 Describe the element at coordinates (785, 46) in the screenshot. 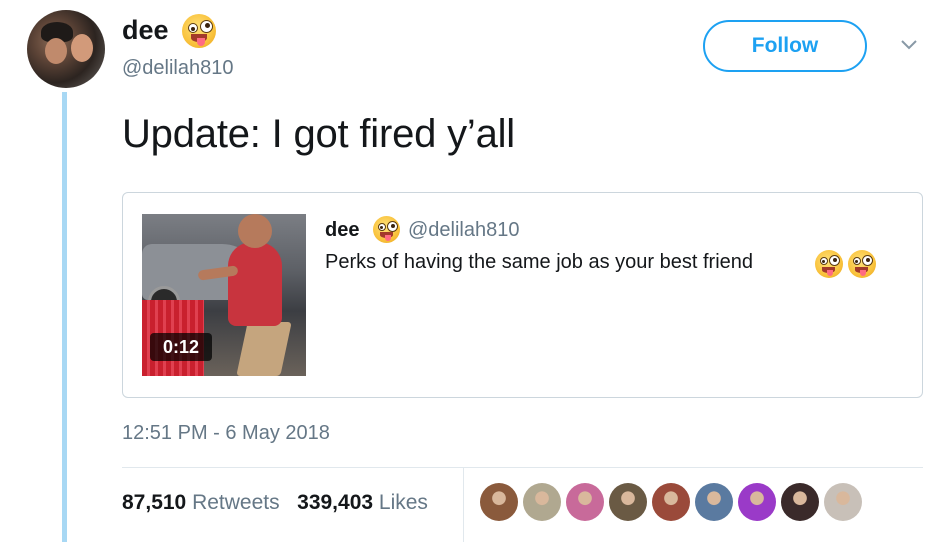

I see `follow-button: Follow` at that location.